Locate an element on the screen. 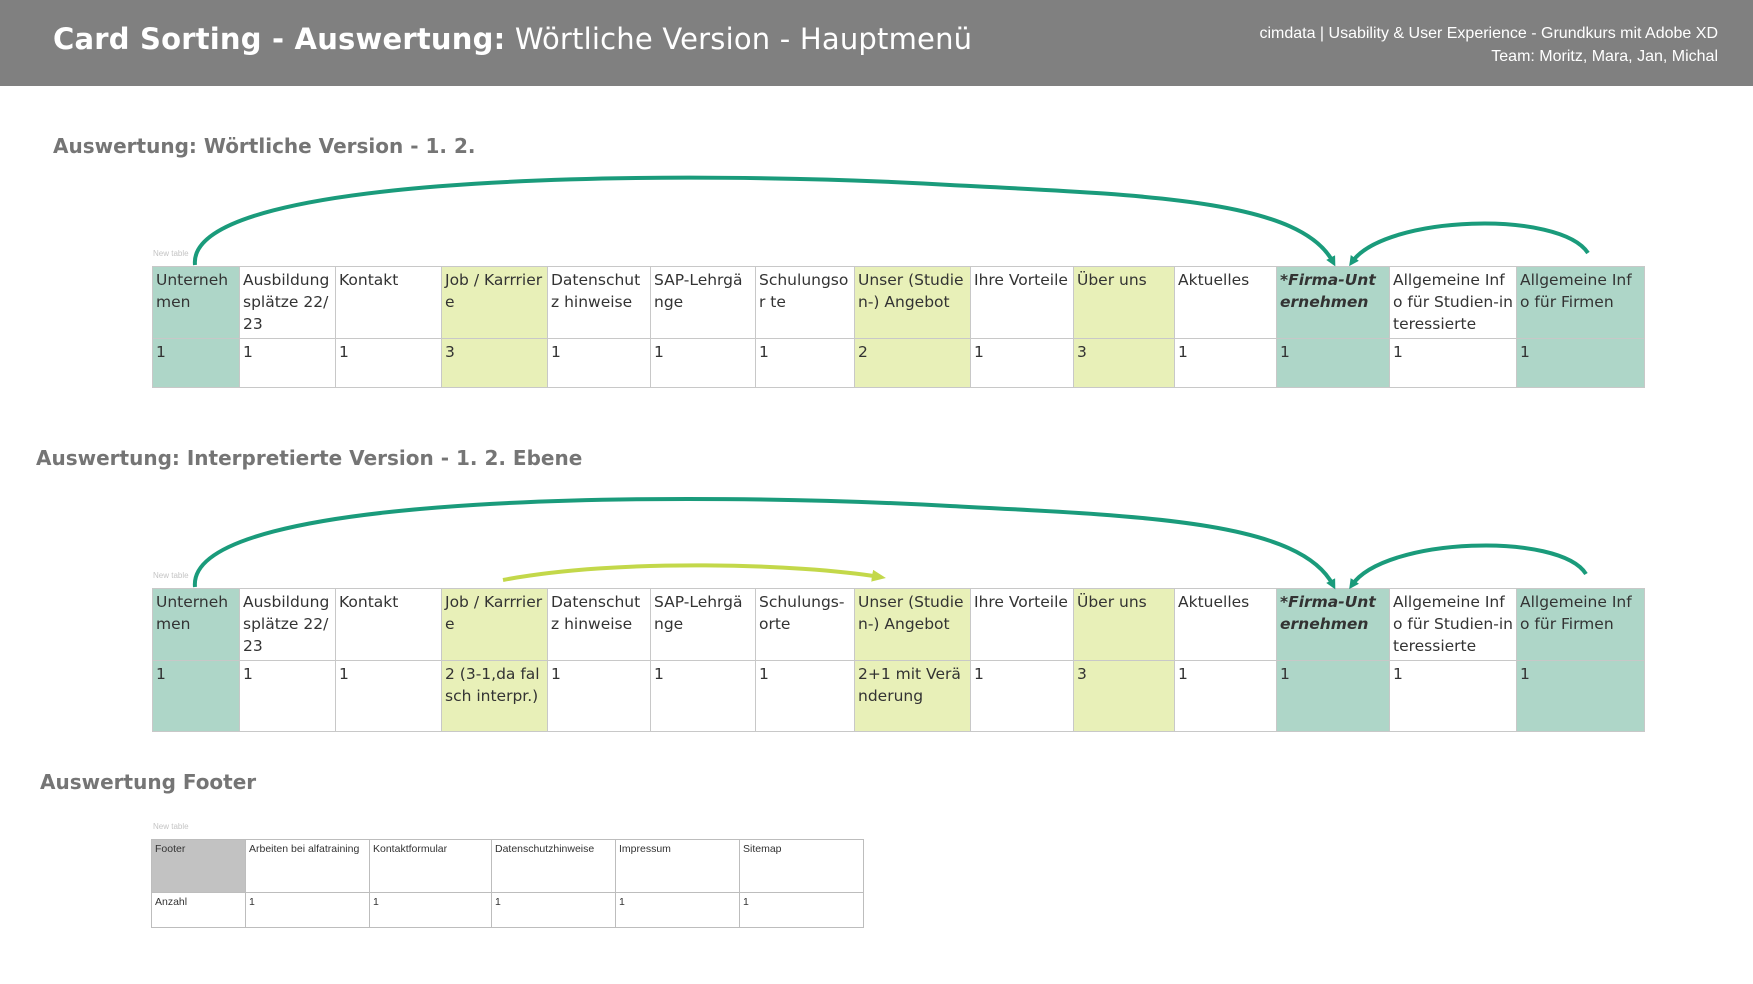 Image resolution: width=1753 pixels, height=984 pixels. table-header-cell: Impressum is located at coordinates (677, 866).